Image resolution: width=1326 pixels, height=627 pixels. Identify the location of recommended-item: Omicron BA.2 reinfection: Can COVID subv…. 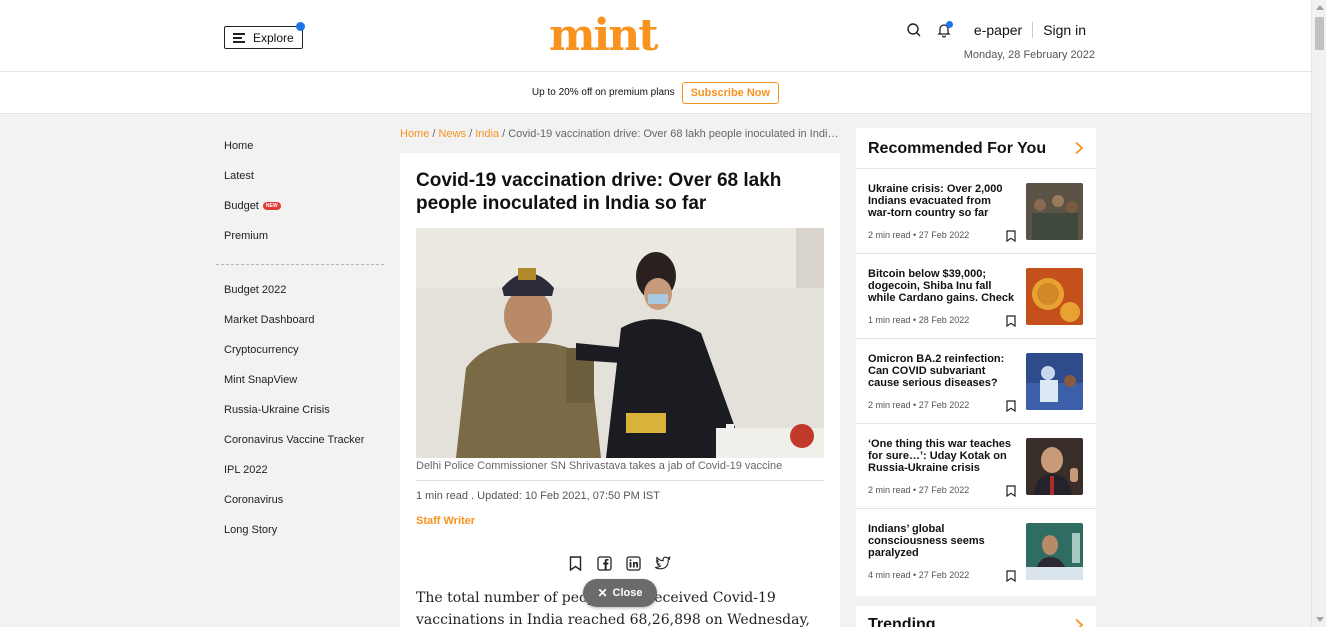
(976, 381).